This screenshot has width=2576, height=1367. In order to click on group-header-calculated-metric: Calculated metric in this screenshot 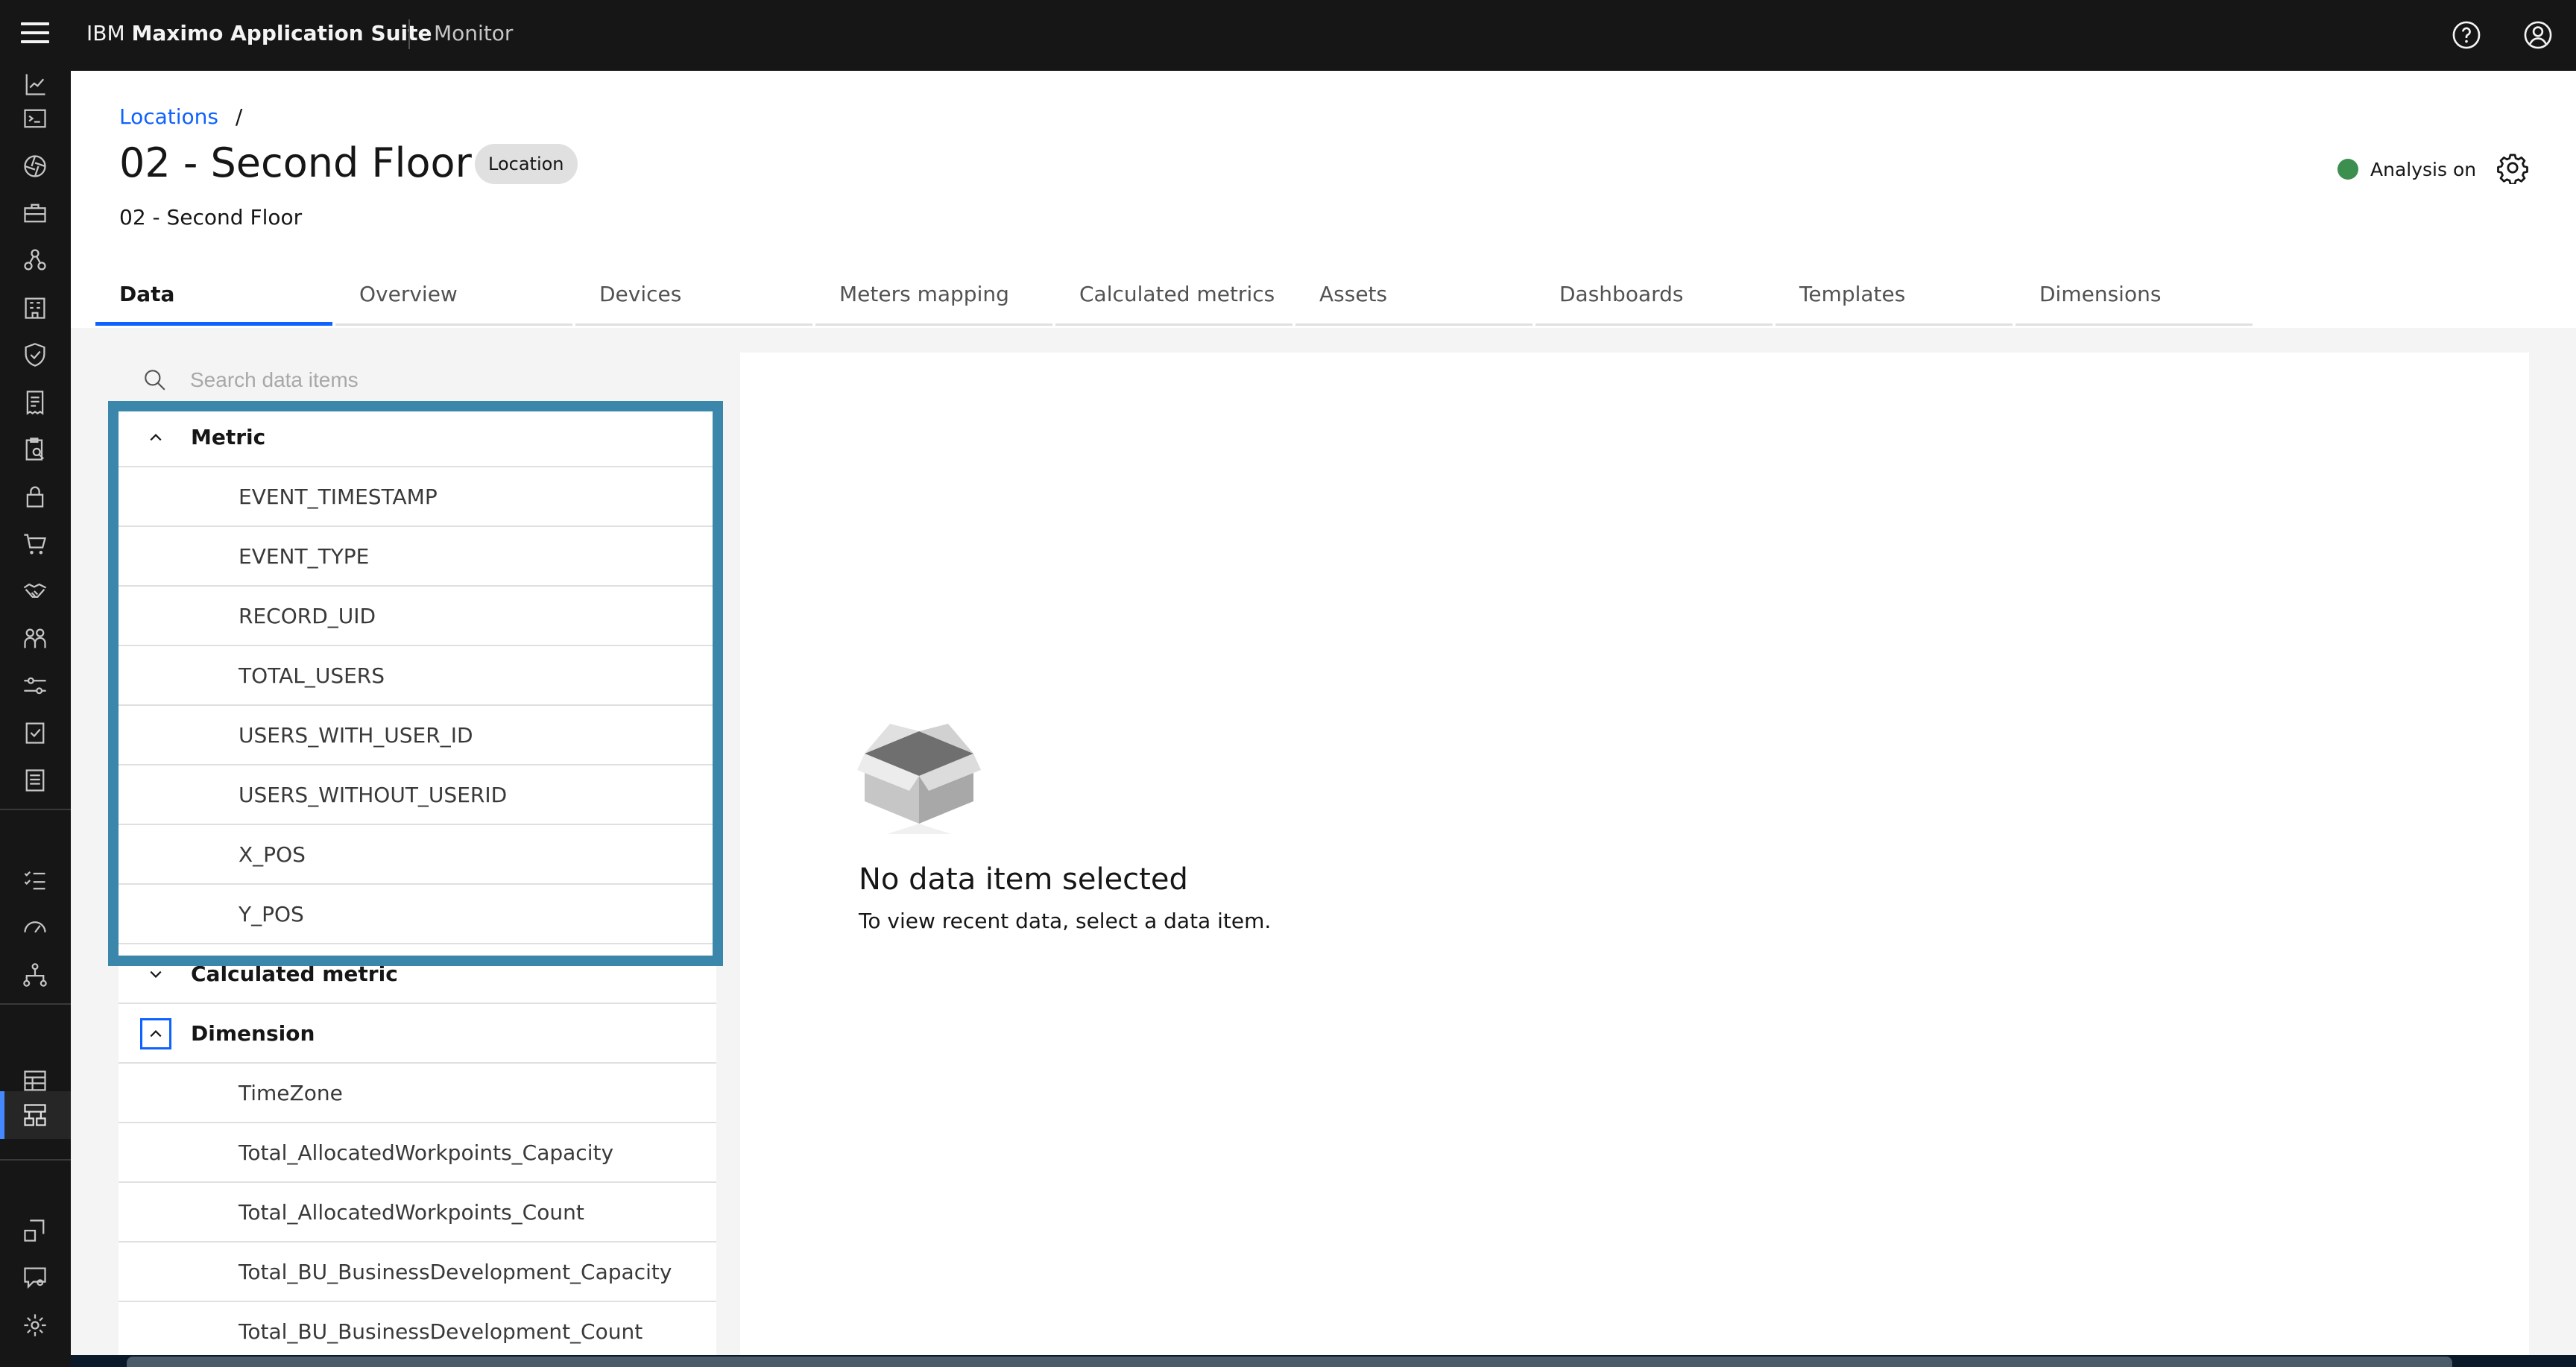, I will do `click(418, 974)`.